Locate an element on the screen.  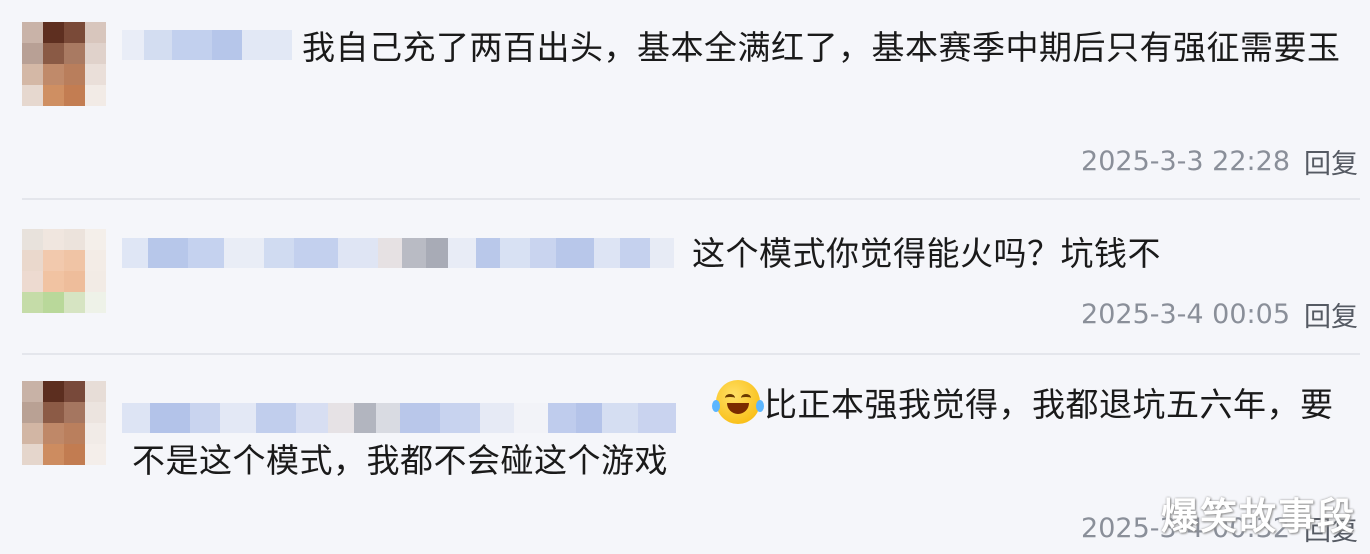
watermark: 爆笑故事段 is located at coordinates (1258, 516).